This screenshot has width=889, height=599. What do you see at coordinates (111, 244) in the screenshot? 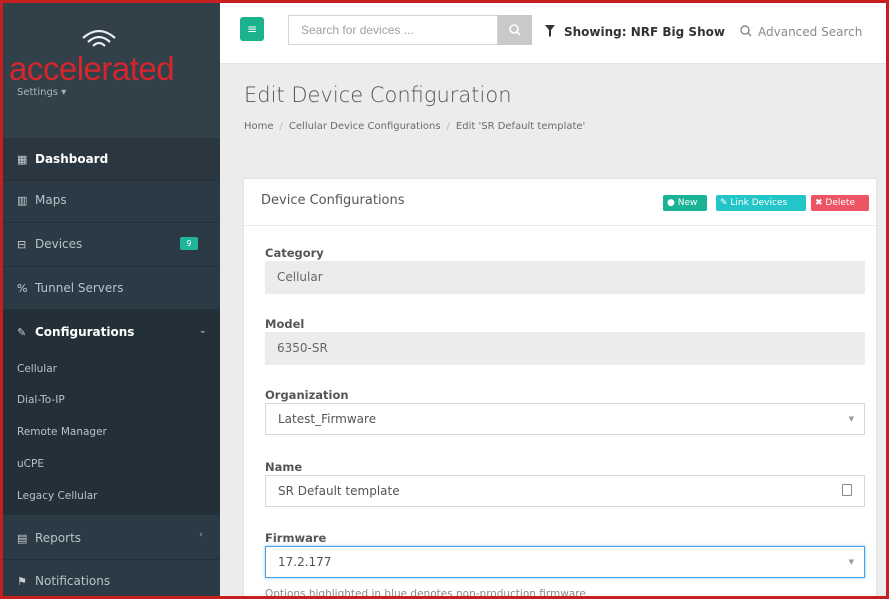
I see `sidebar-item-devices: ⊟ Devices 9` at bounding box center [111, 244].